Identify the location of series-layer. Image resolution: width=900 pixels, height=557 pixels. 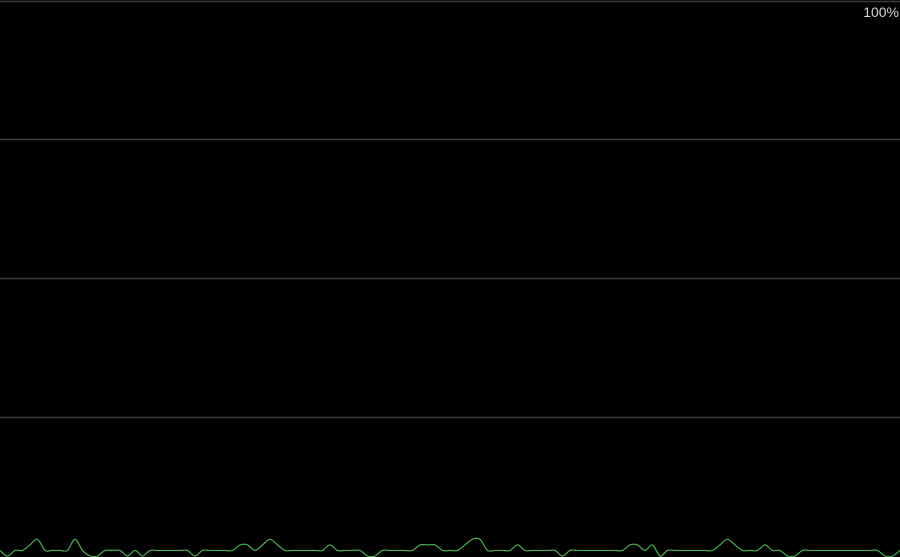
(450, 547).